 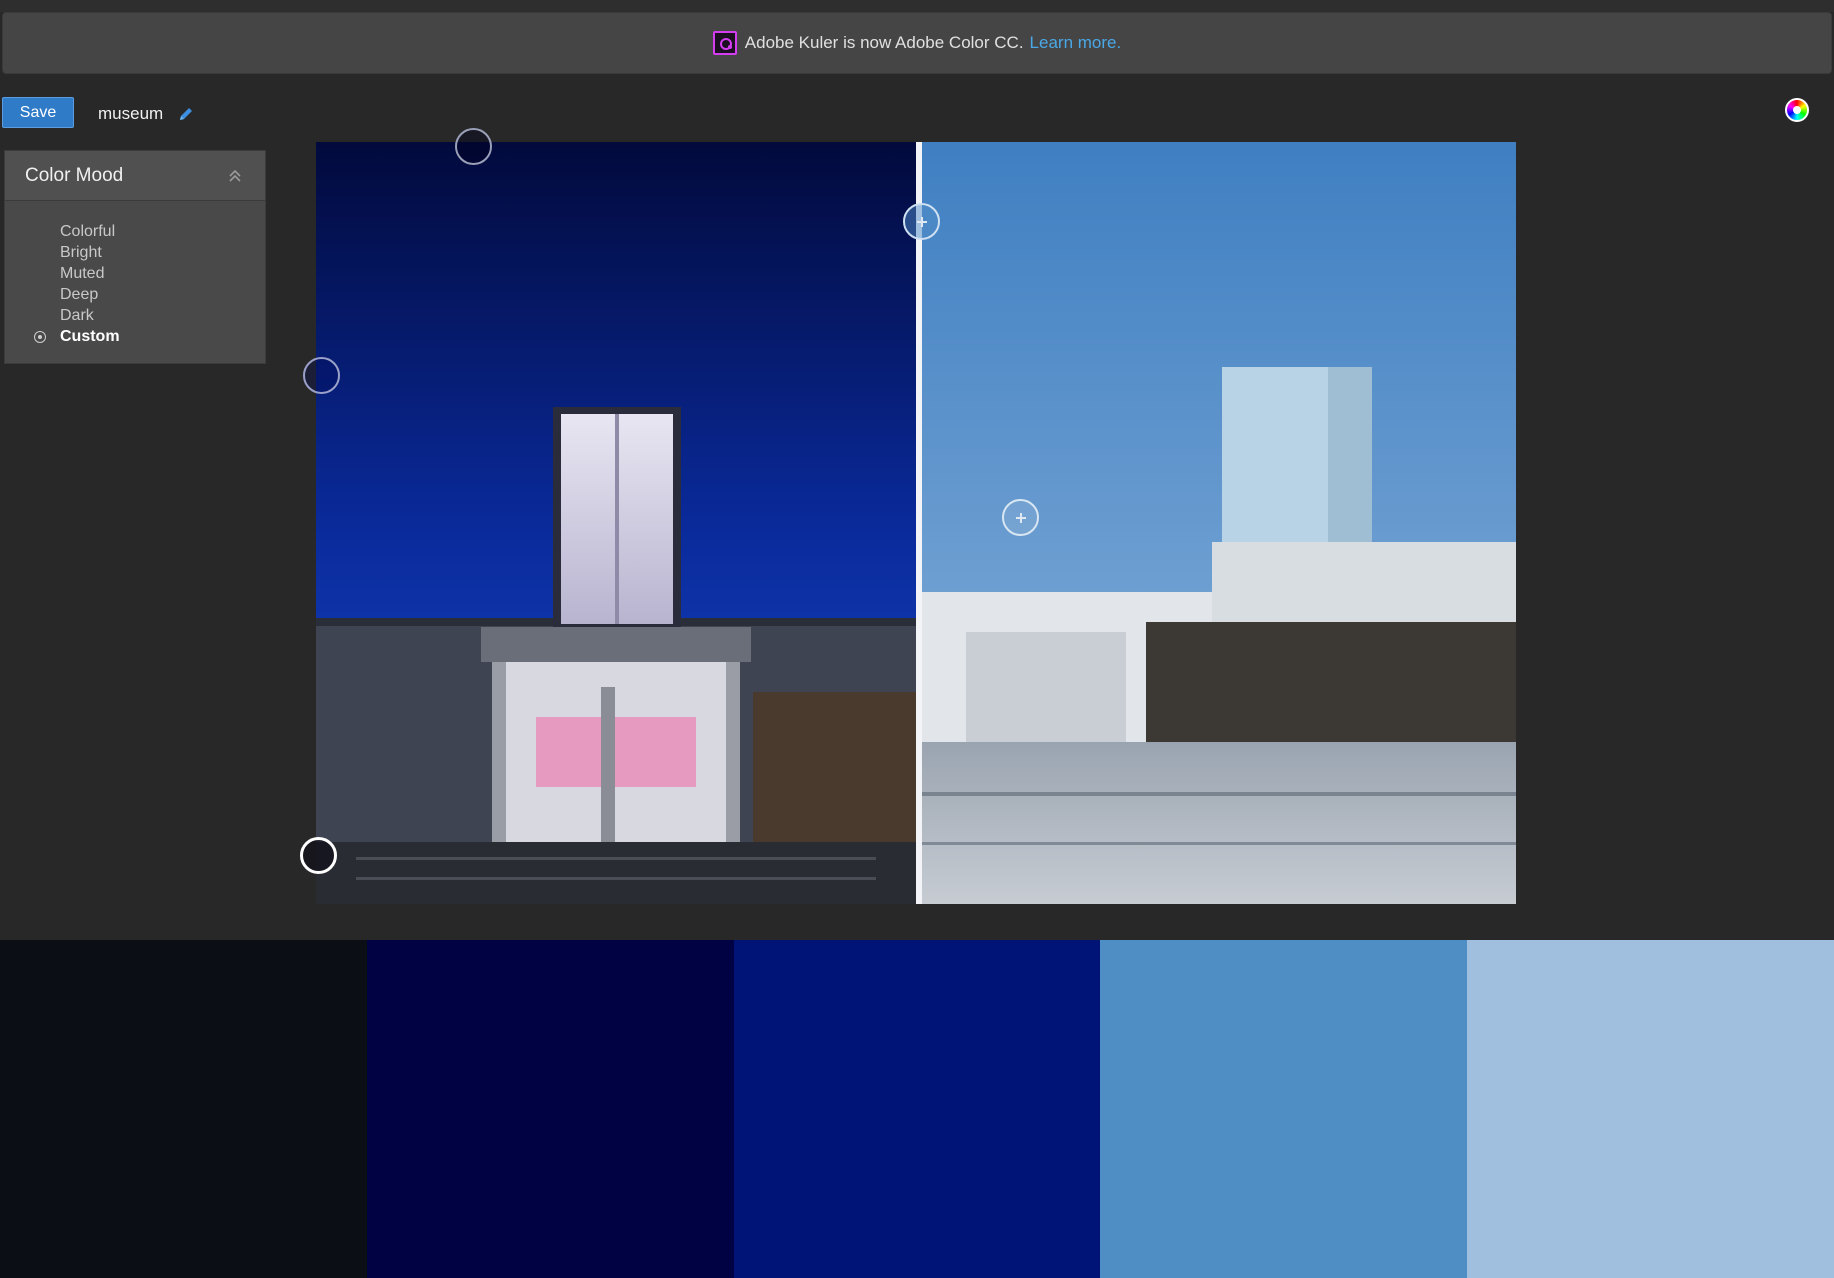 I want to click on mood-option-label: Colorful, so click(x=88, y=231).